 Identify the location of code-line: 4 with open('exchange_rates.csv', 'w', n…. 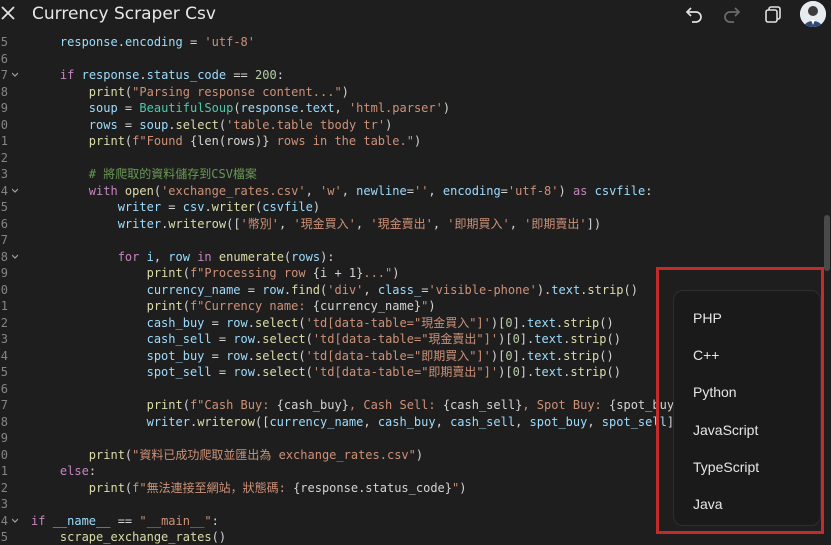
(415, 191).